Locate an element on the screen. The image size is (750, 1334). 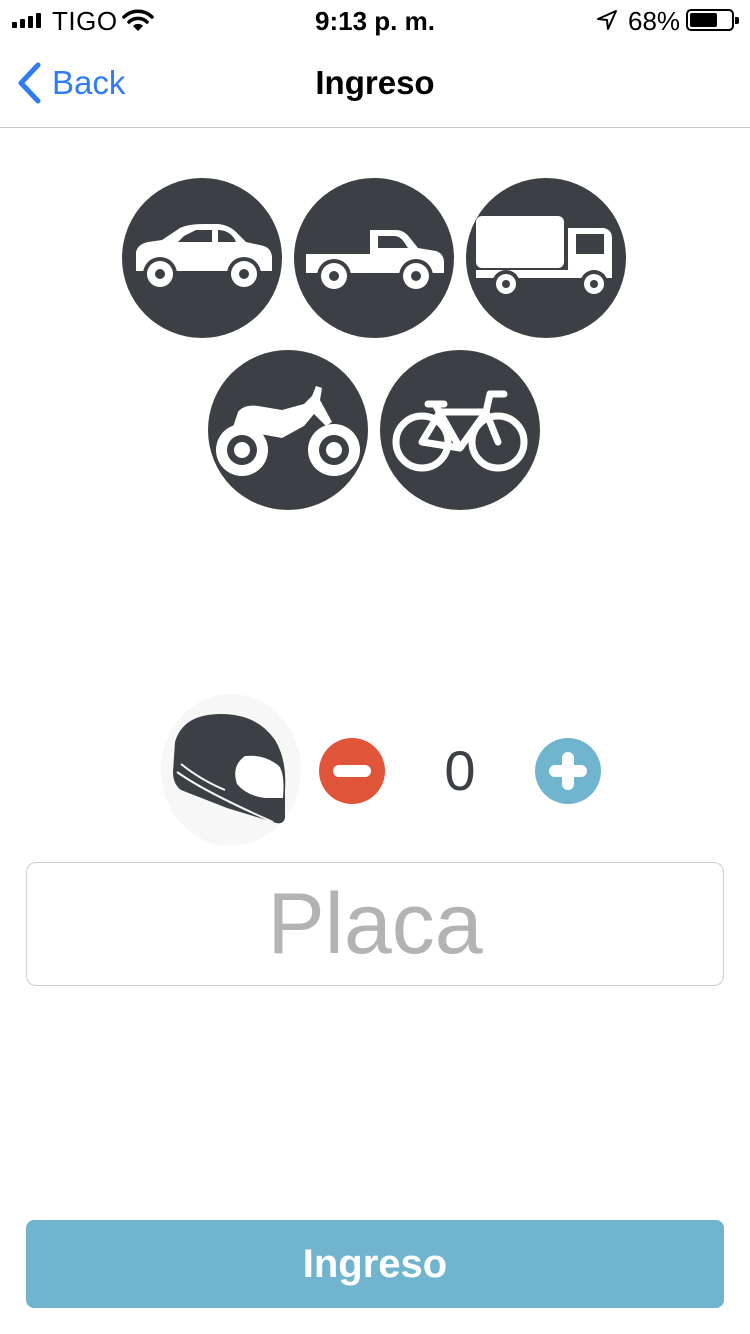
motorcycle-icon is located at coordinates (288, 431).